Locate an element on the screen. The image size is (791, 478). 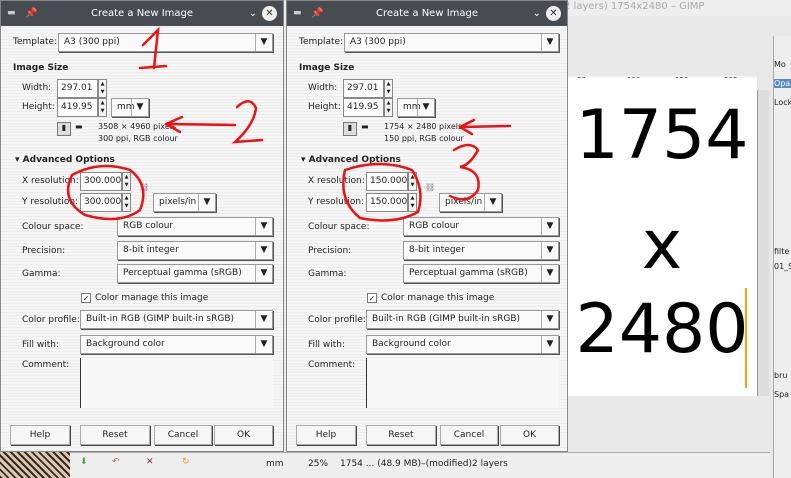
annotation-arrow-right is located at coordinates (485, 127).